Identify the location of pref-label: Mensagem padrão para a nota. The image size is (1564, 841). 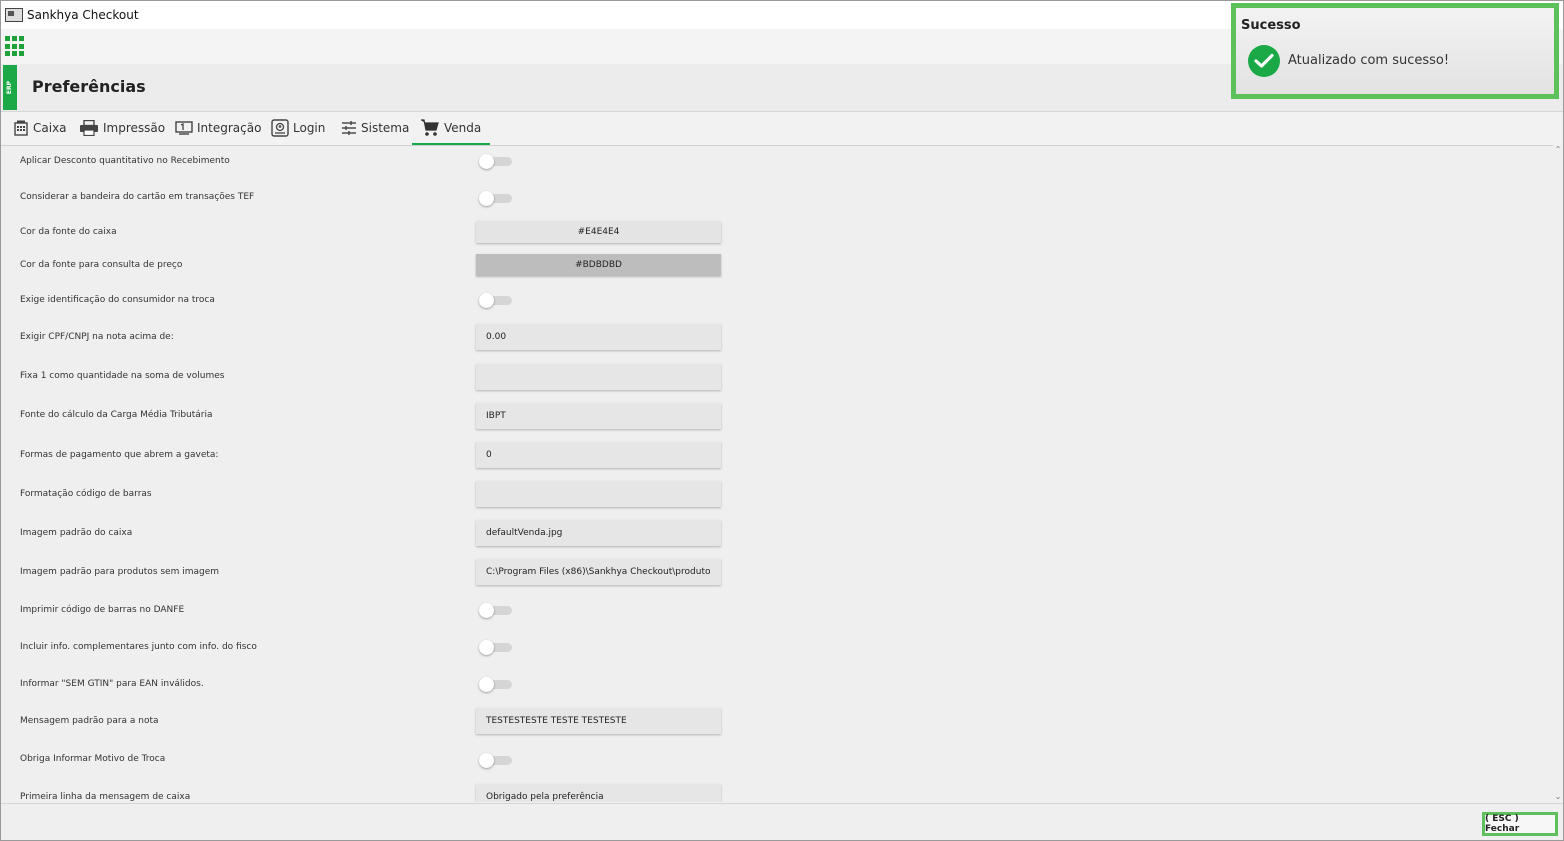
(89, 721).